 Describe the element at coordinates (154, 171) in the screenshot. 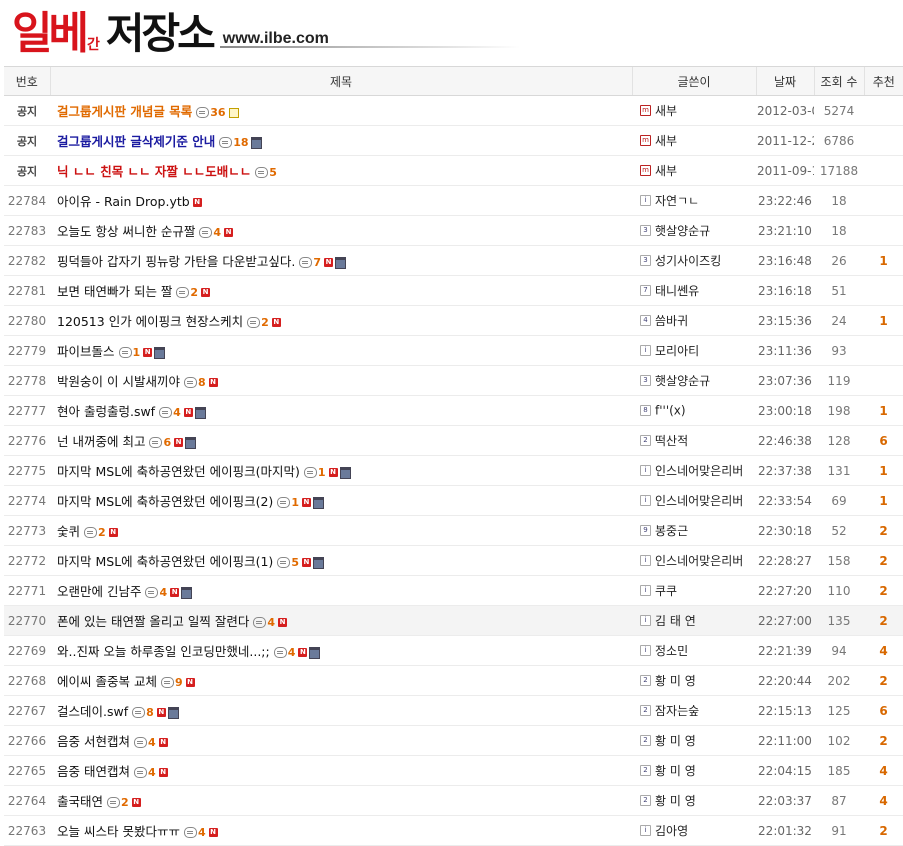

I see `post-title-link: 닉 ㄴㄴ 친목 ㄴㄴ 자짤 ㄴㄴ도배ㄴㄴ` at that location.